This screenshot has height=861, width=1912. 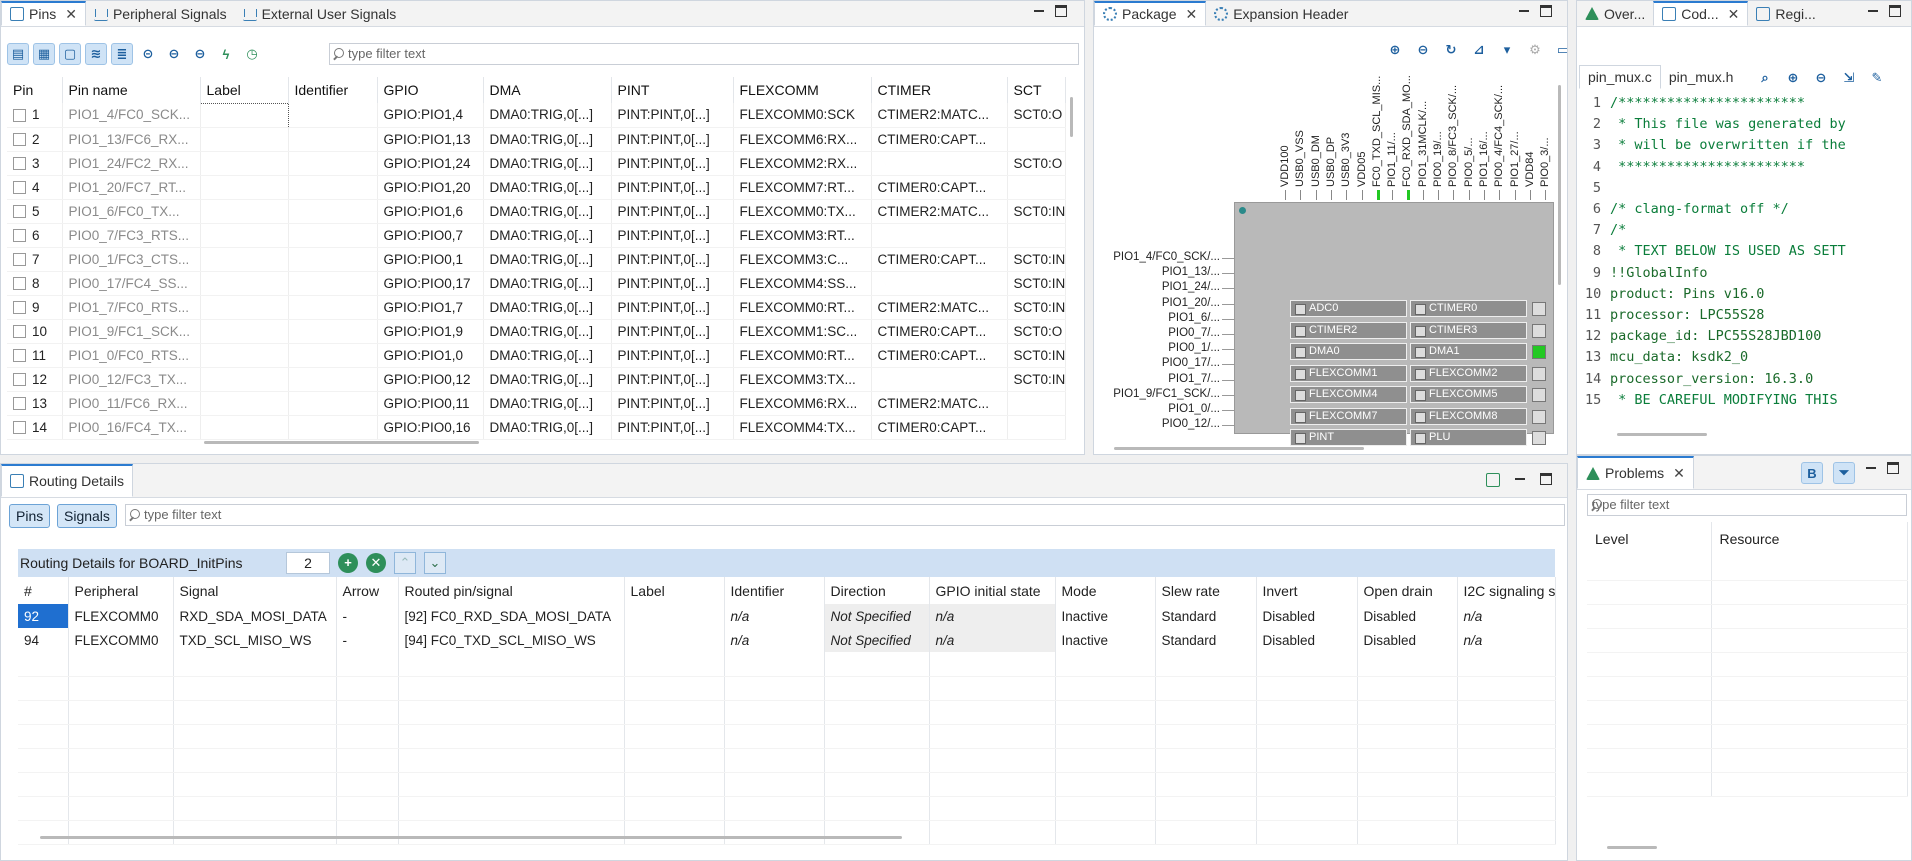 What do you see at coordinates (802, 115) in the screenshot?
I see `cell-flexcomm: FLEXCOMM0:SCK` at bounding box center [802, 115].